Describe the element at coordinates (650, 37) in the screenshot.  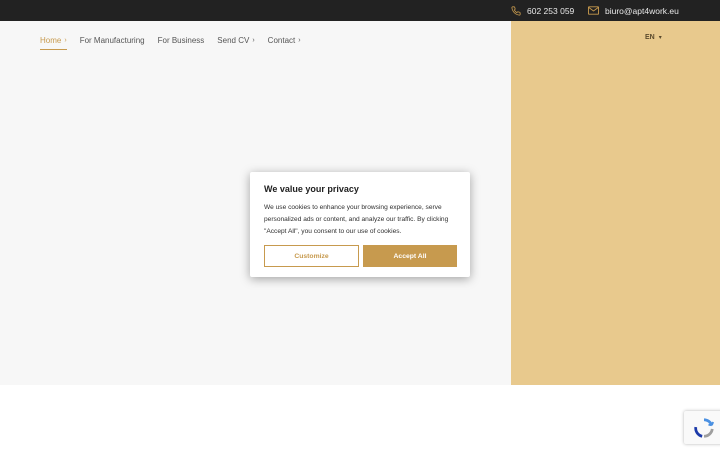
I see `language-label: EN` at that location.